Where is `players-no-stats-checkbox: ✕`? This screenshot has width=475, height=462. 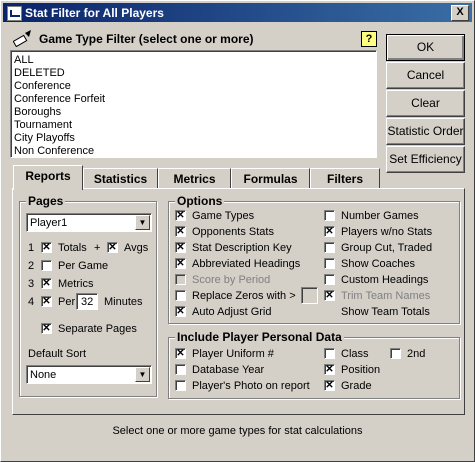
players-no-stats-checkbox: ✕ is located at coordinates (329, 231).